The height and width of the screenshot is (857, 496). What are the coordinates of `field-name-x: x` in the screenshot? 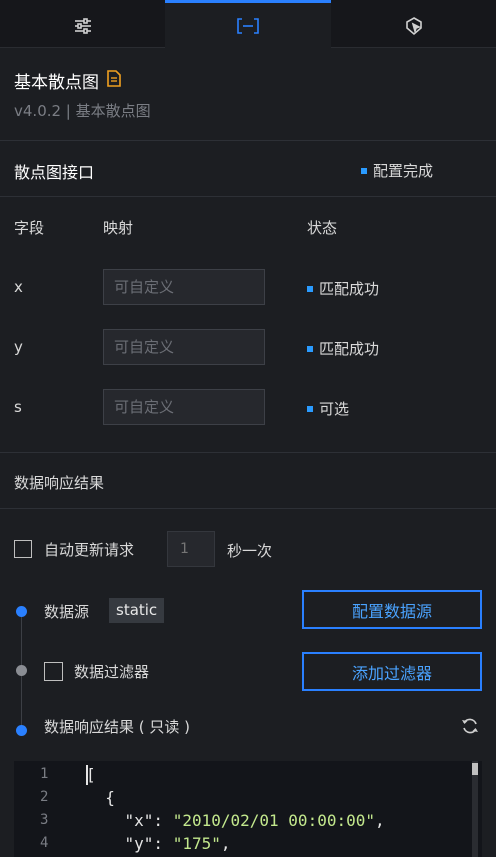 It's located at (18, 287).